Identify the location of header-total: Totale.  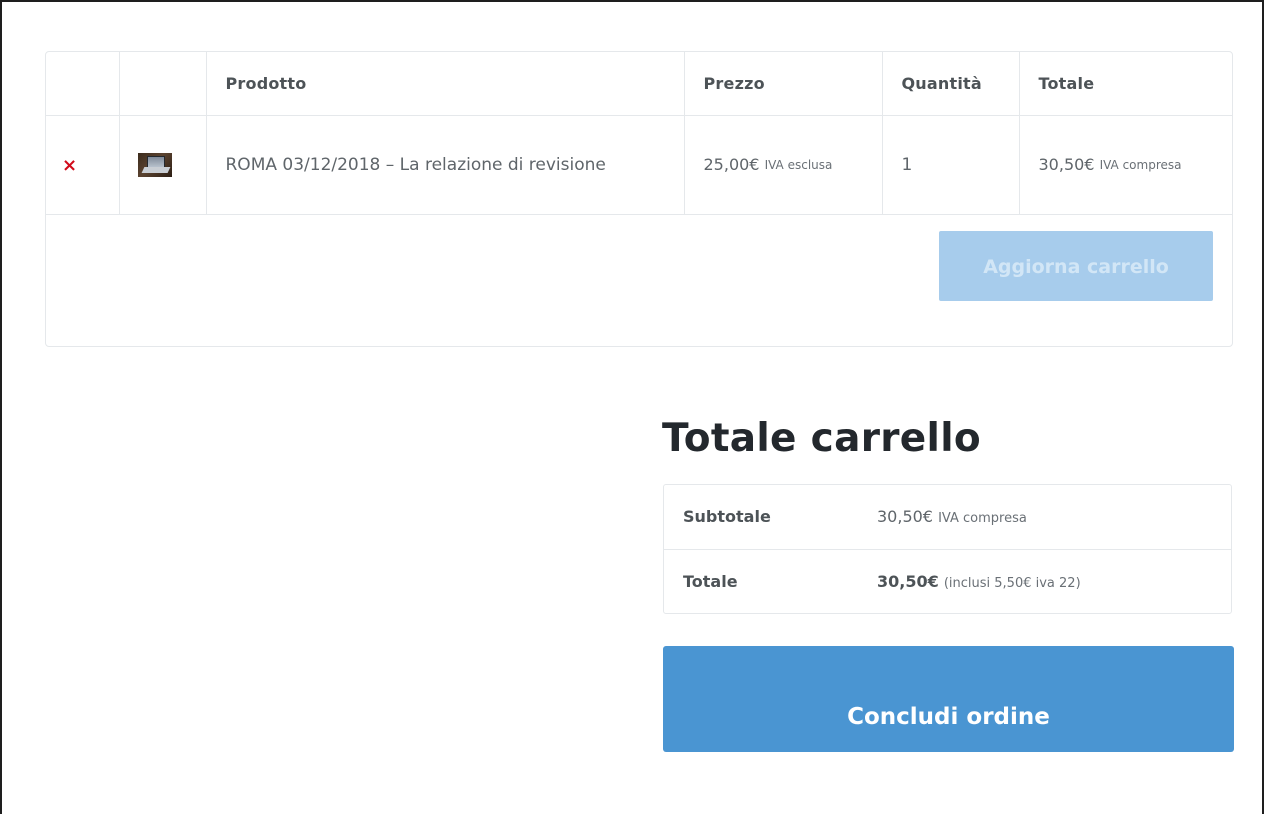
(1125, 84).